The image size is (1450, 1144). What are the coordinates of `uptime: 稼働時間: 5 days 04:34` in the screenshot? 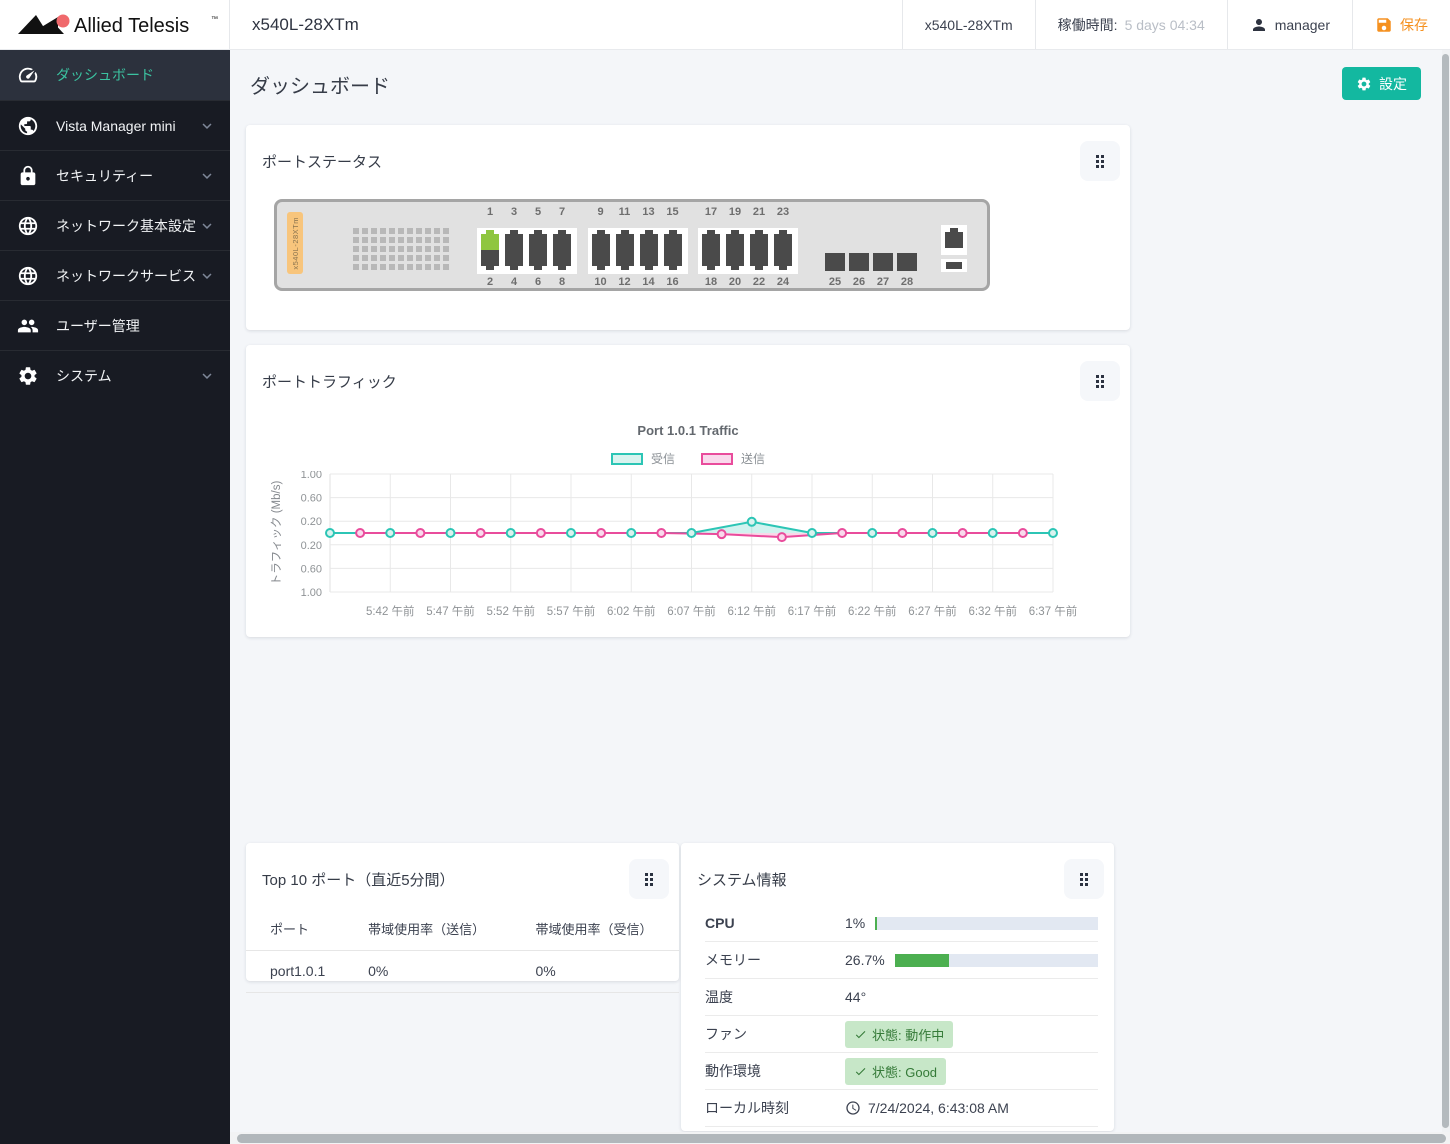 It's located at (1130, 24).